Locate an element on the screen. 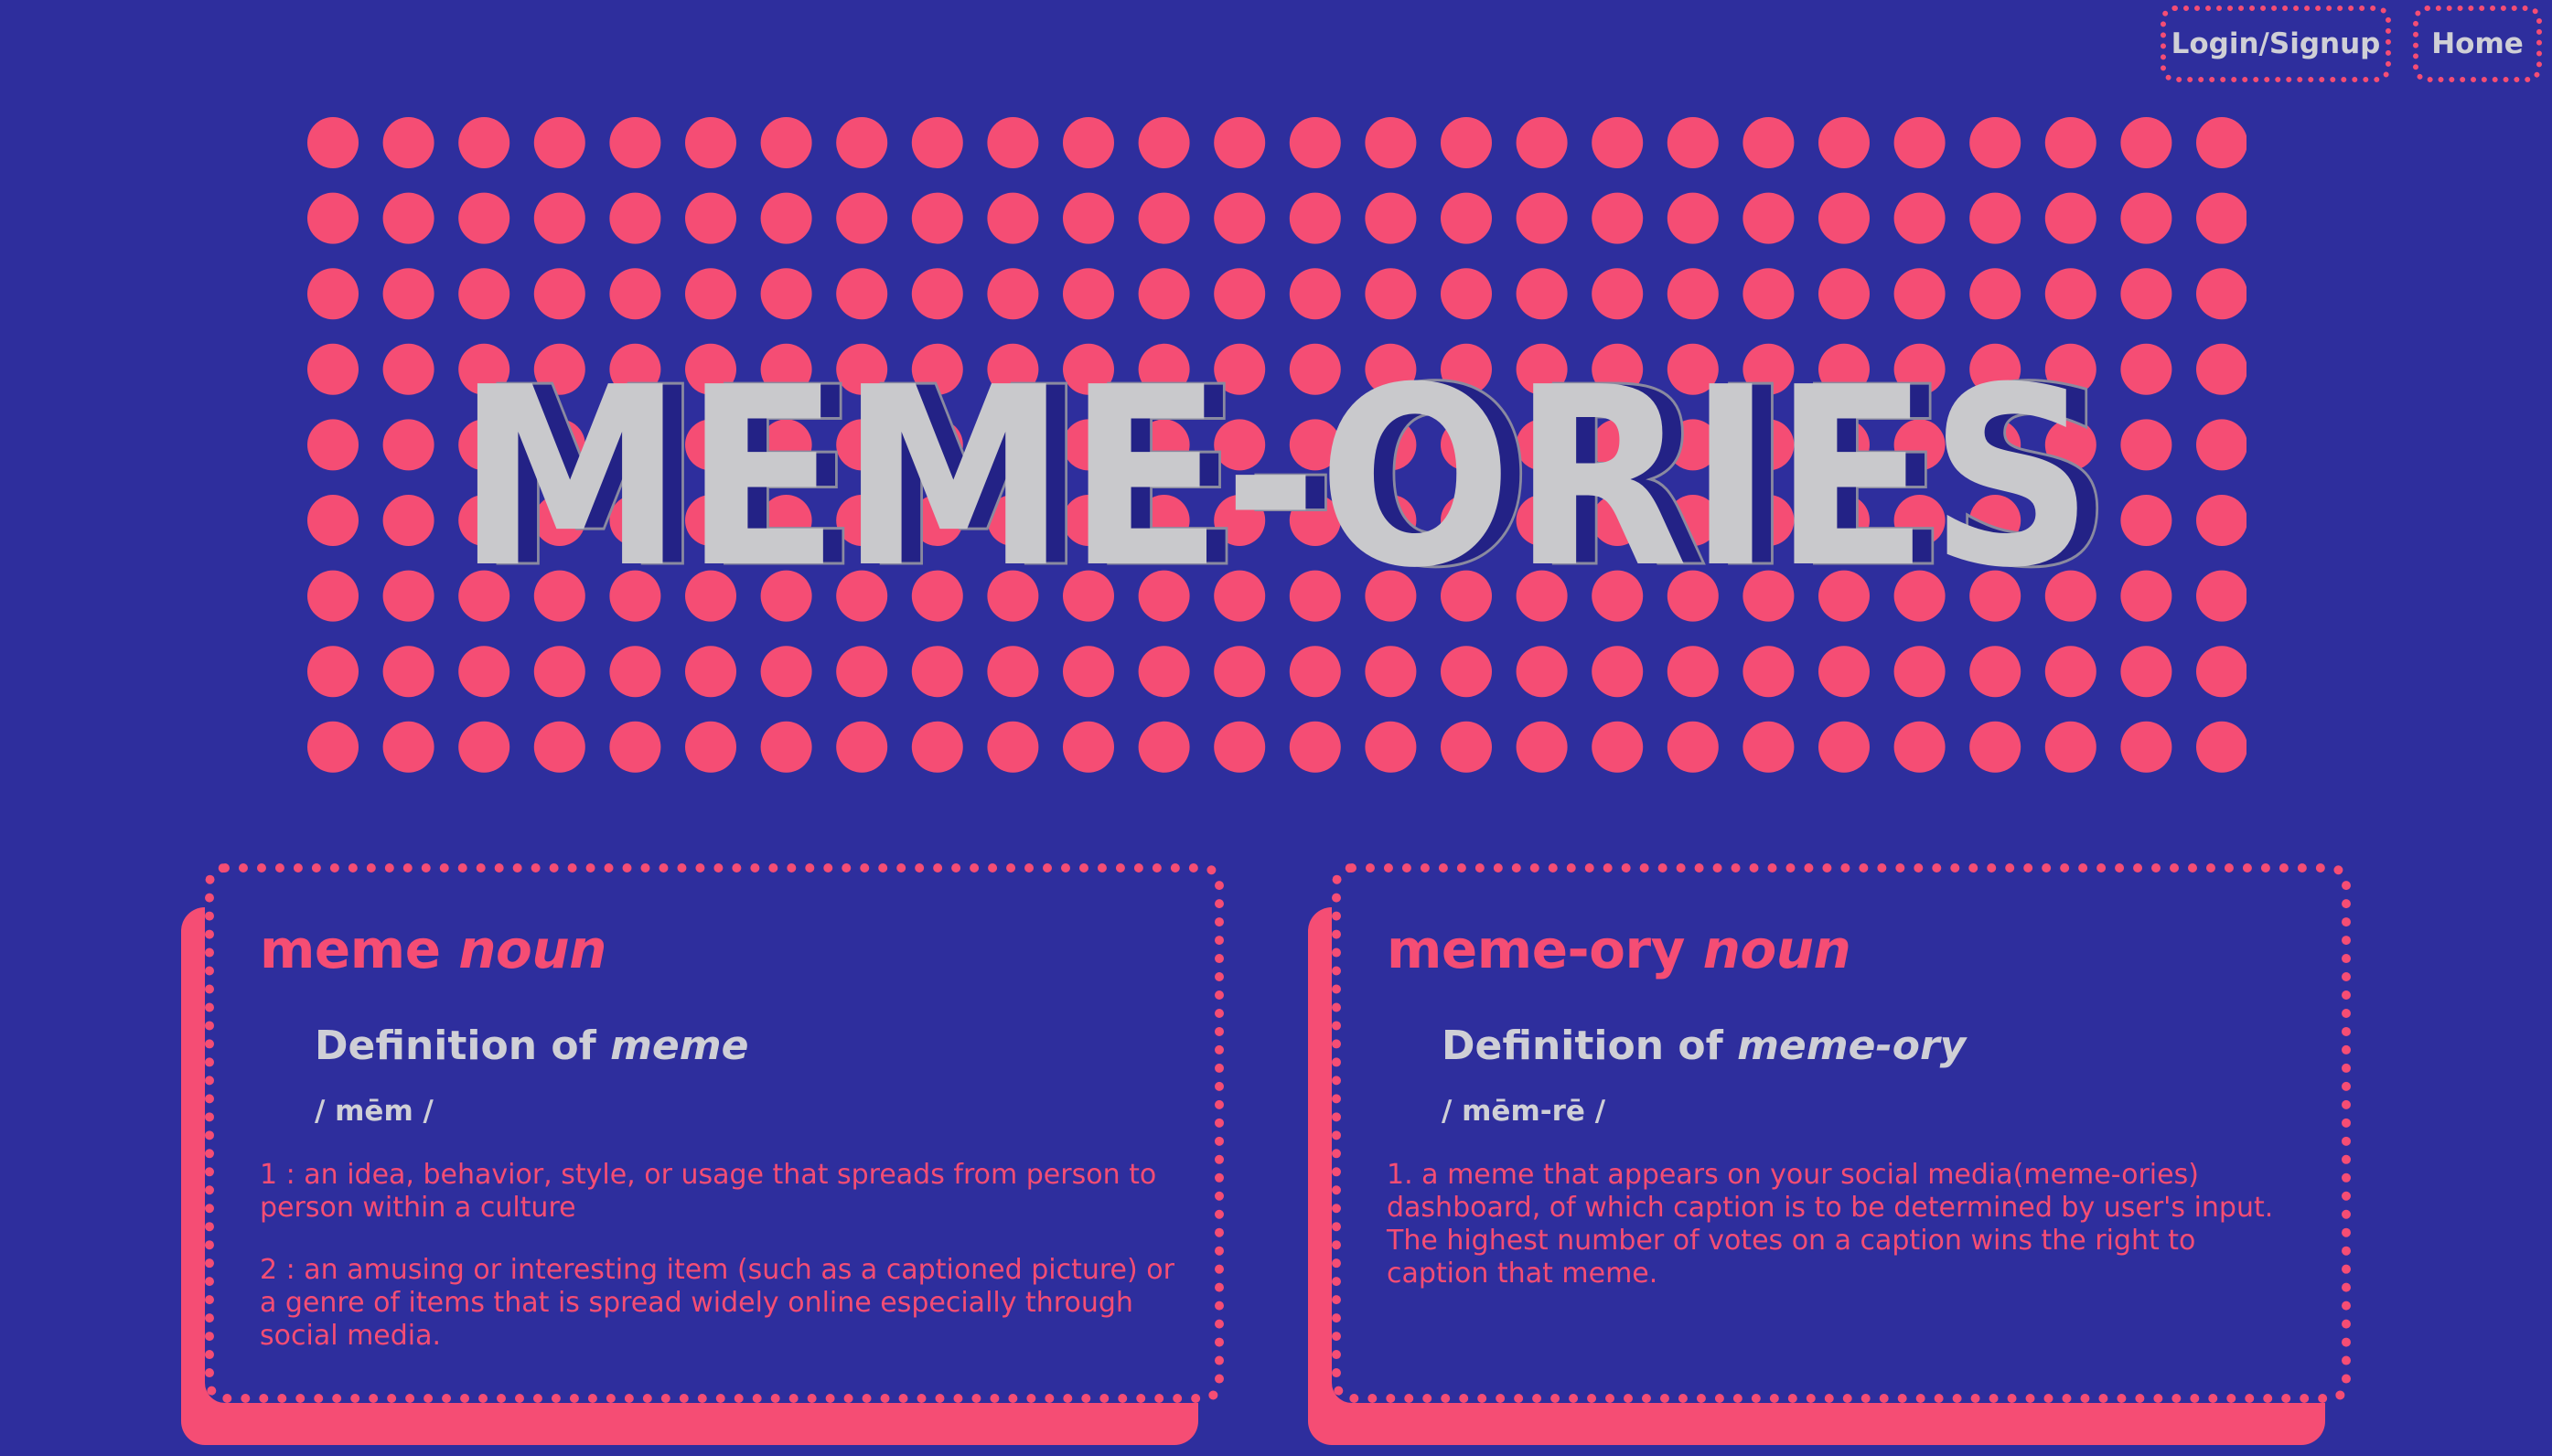 The width and height of the screenshot is (2552, 1456). card-word: meme is located at coordinates (350, 949).